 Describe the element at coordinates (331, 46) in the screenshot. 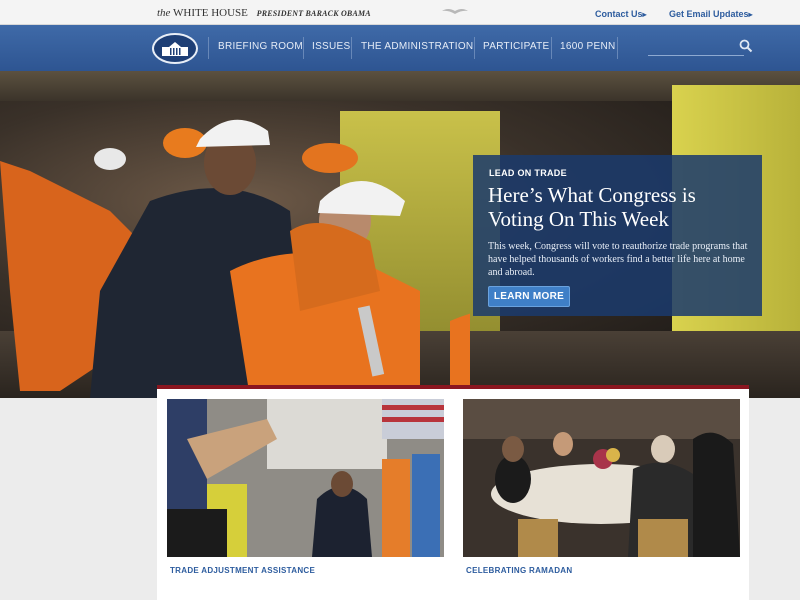

I see `nav-issues: ISSUES` at that location.